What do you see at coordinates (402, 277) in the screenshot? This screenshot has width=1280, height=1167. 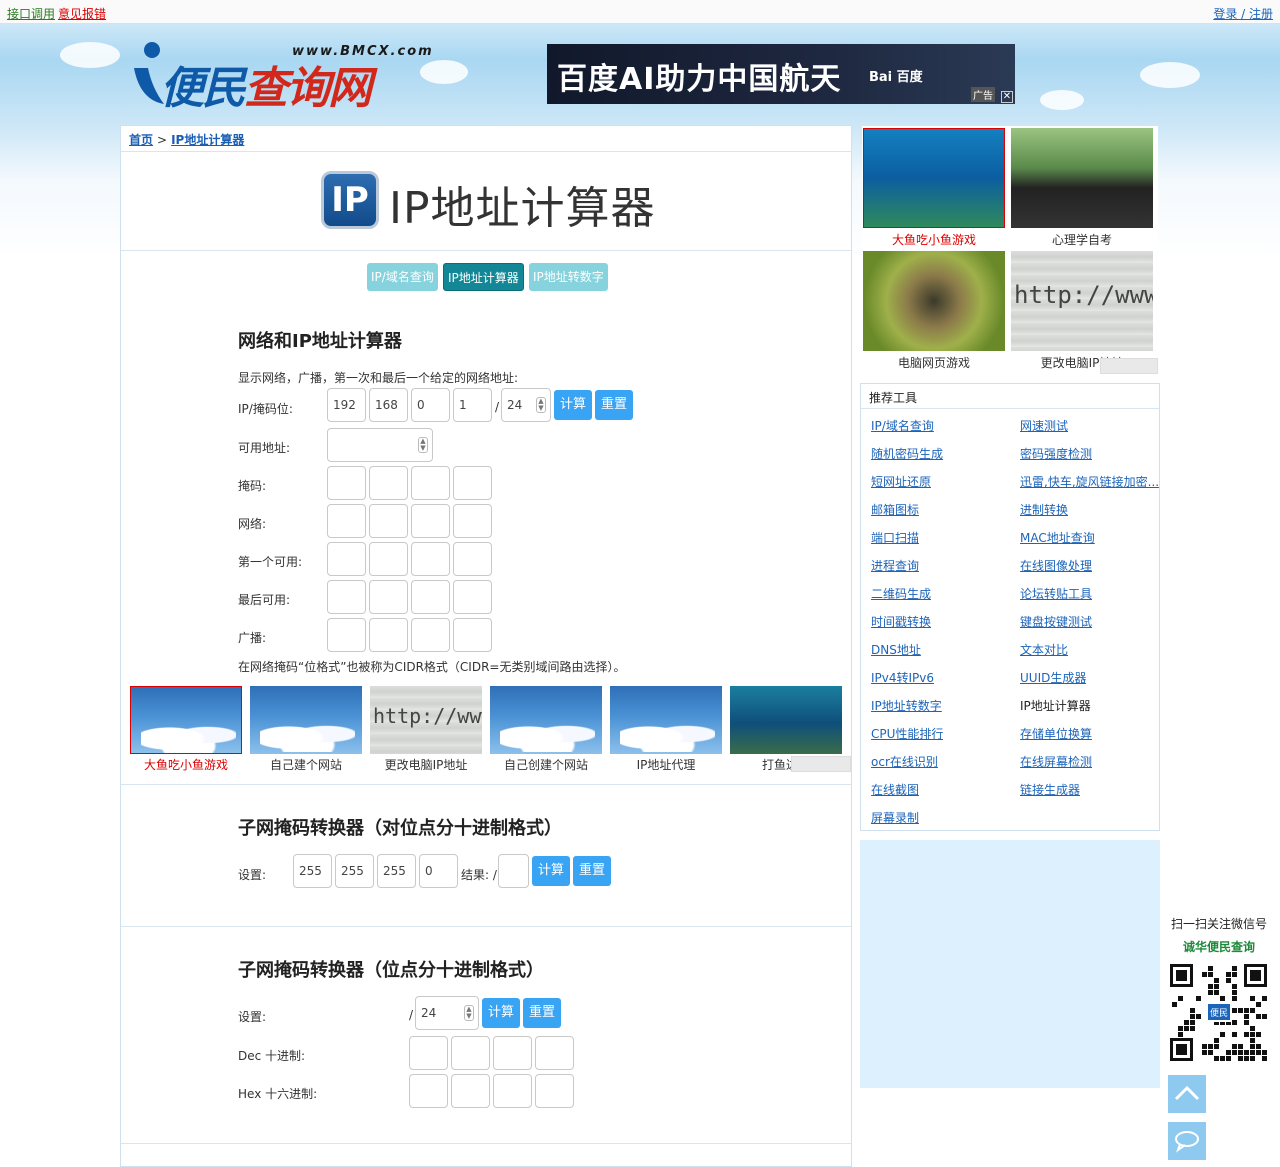 I see `tab-ip-domain-lookup: IP/域名查询` at bounding box center [402, 277].